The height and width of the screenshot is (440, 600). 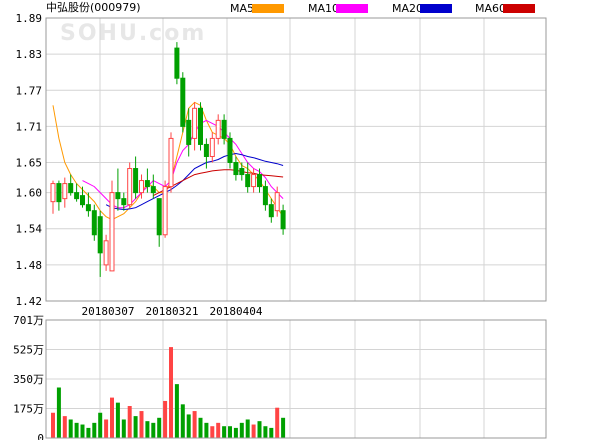 I want to click on ma5-line, so click(x=168, y=161).